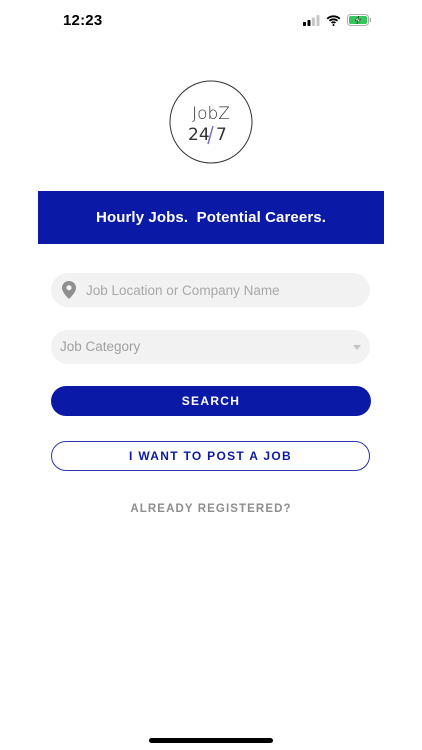 Image resolution: width=422 pixels, height=750 pixels. What do you see at coordinates (221, 135) in the screenshot?
I see `svg-text: 7` at bounding box center [221, 135].